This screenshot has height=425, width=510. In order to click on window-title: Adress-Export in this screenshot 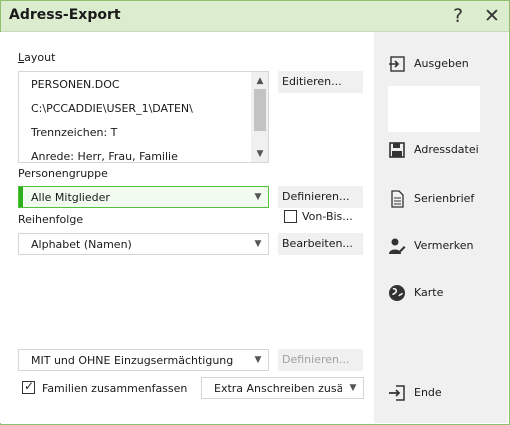, I will do `click(65, 15)`.